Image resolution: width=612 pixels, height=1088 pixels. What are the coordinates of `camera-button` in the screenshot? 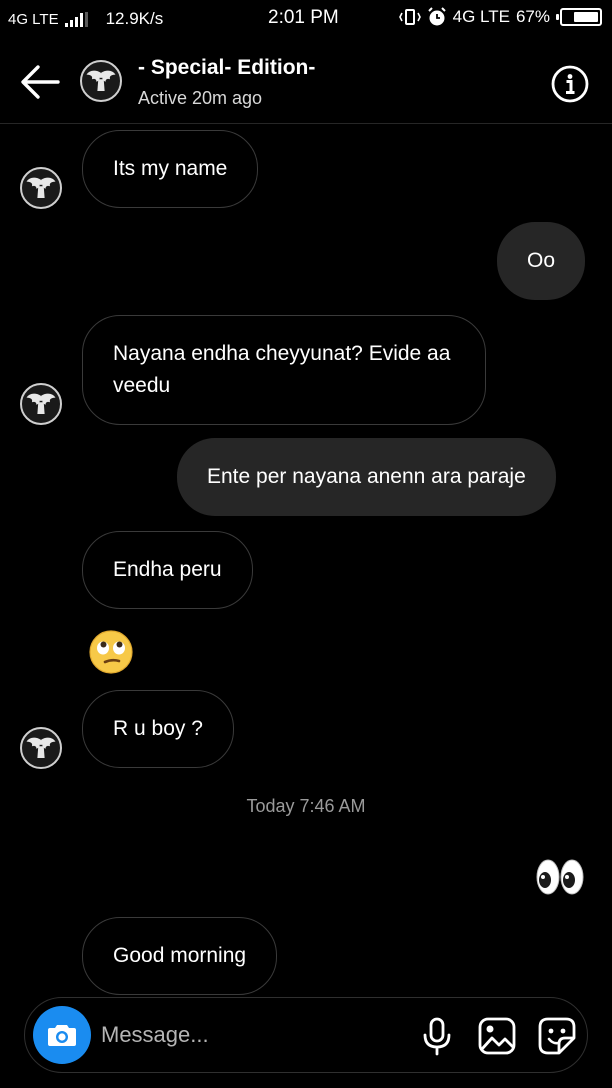 It's located at (62, 1035).